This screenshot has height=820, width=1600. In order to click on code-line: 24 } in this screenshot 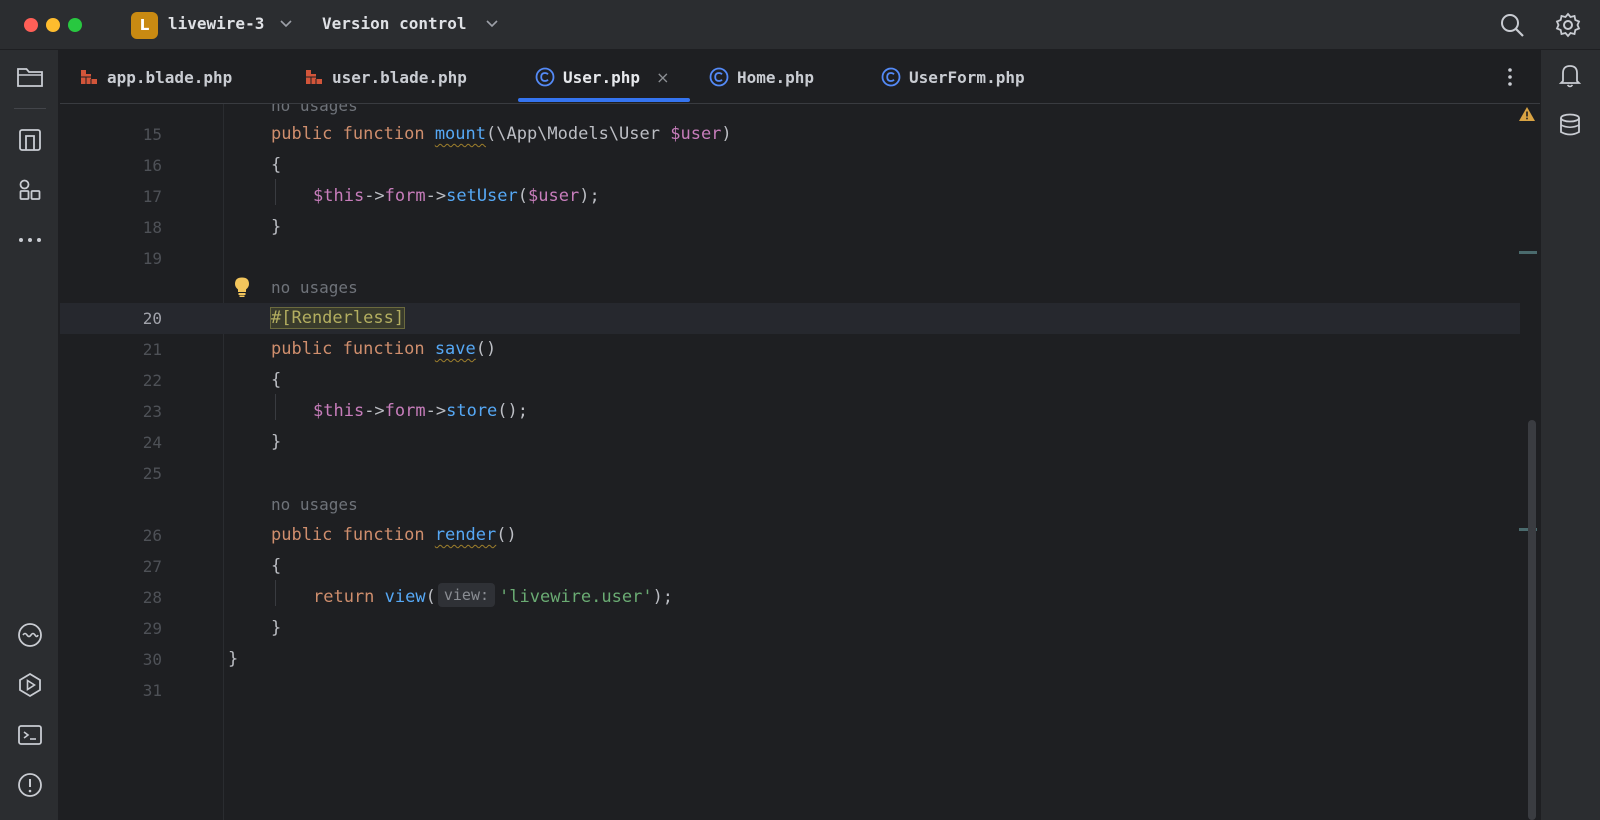, I will do `click(790, 442)`.